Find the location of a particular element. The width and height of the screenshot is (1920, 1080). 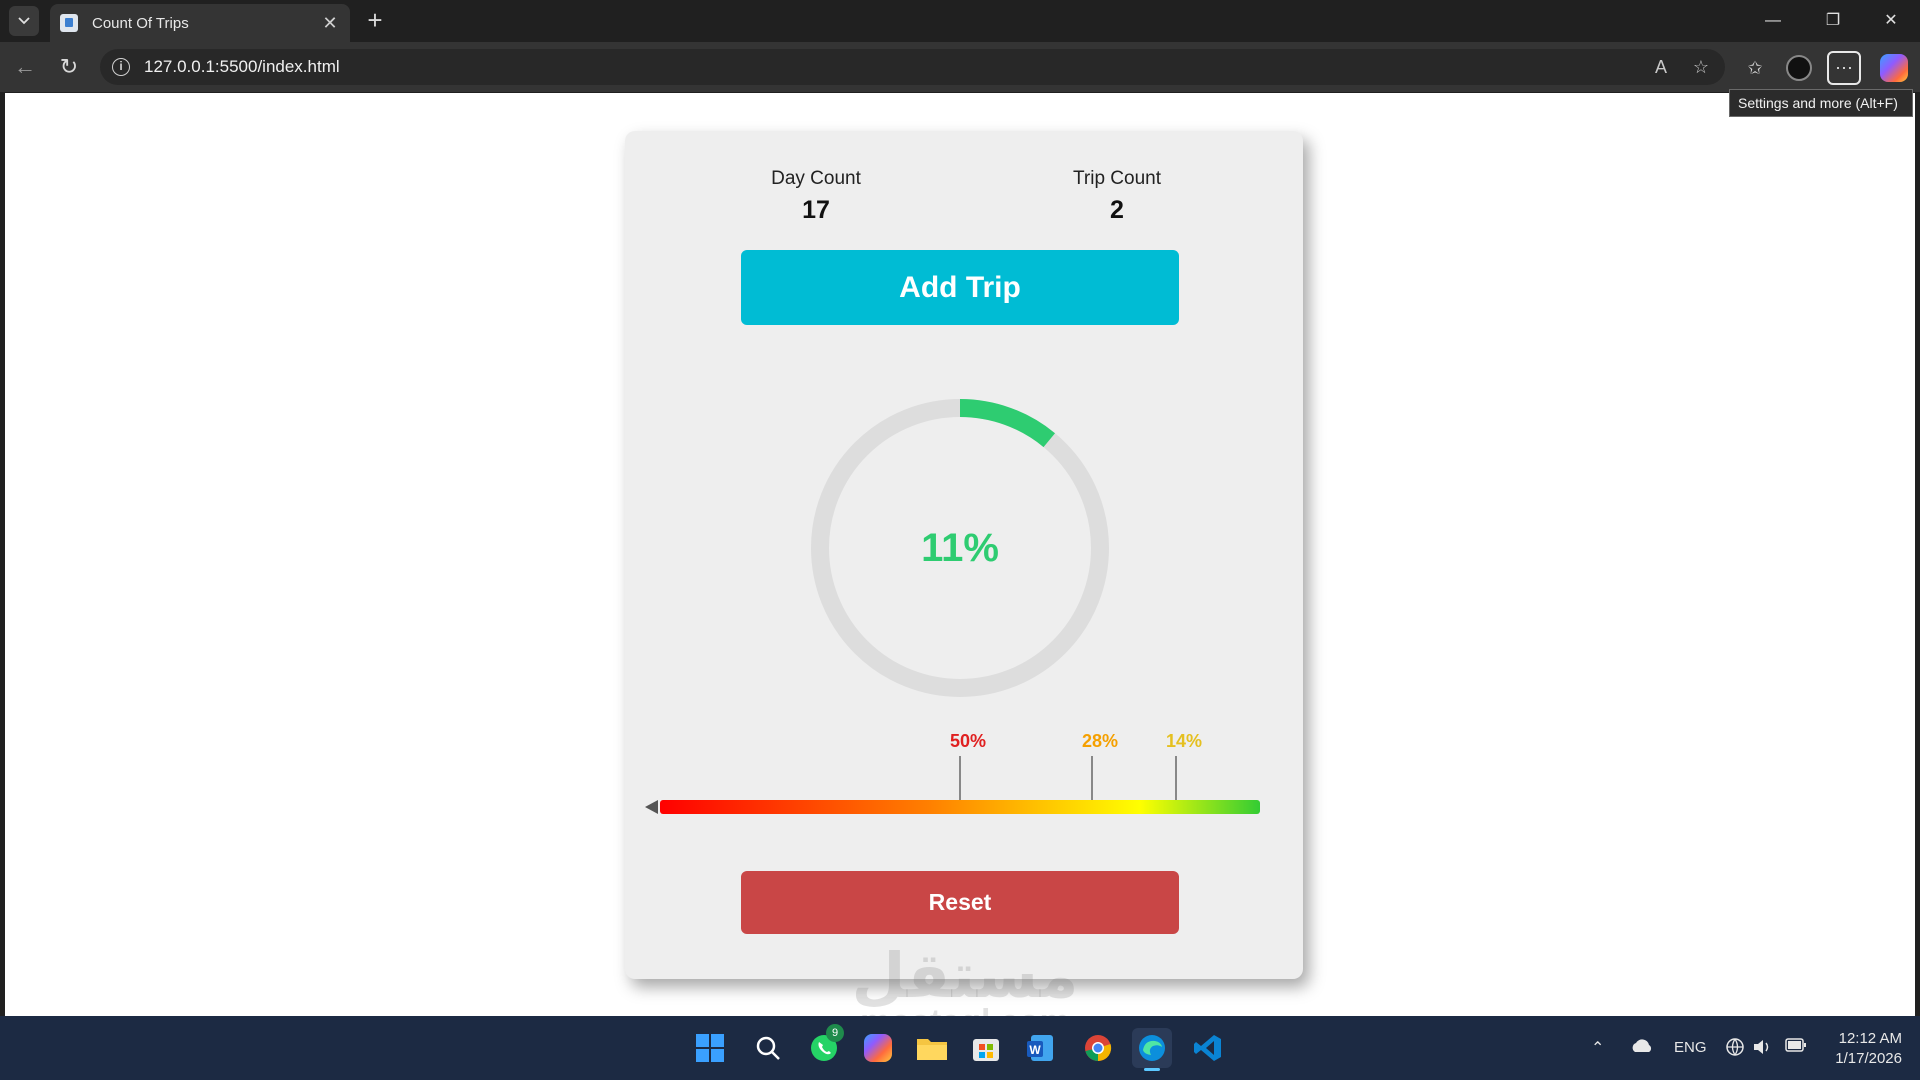

trip-count-label: Trip Count is located at coordinates (1117, 178).